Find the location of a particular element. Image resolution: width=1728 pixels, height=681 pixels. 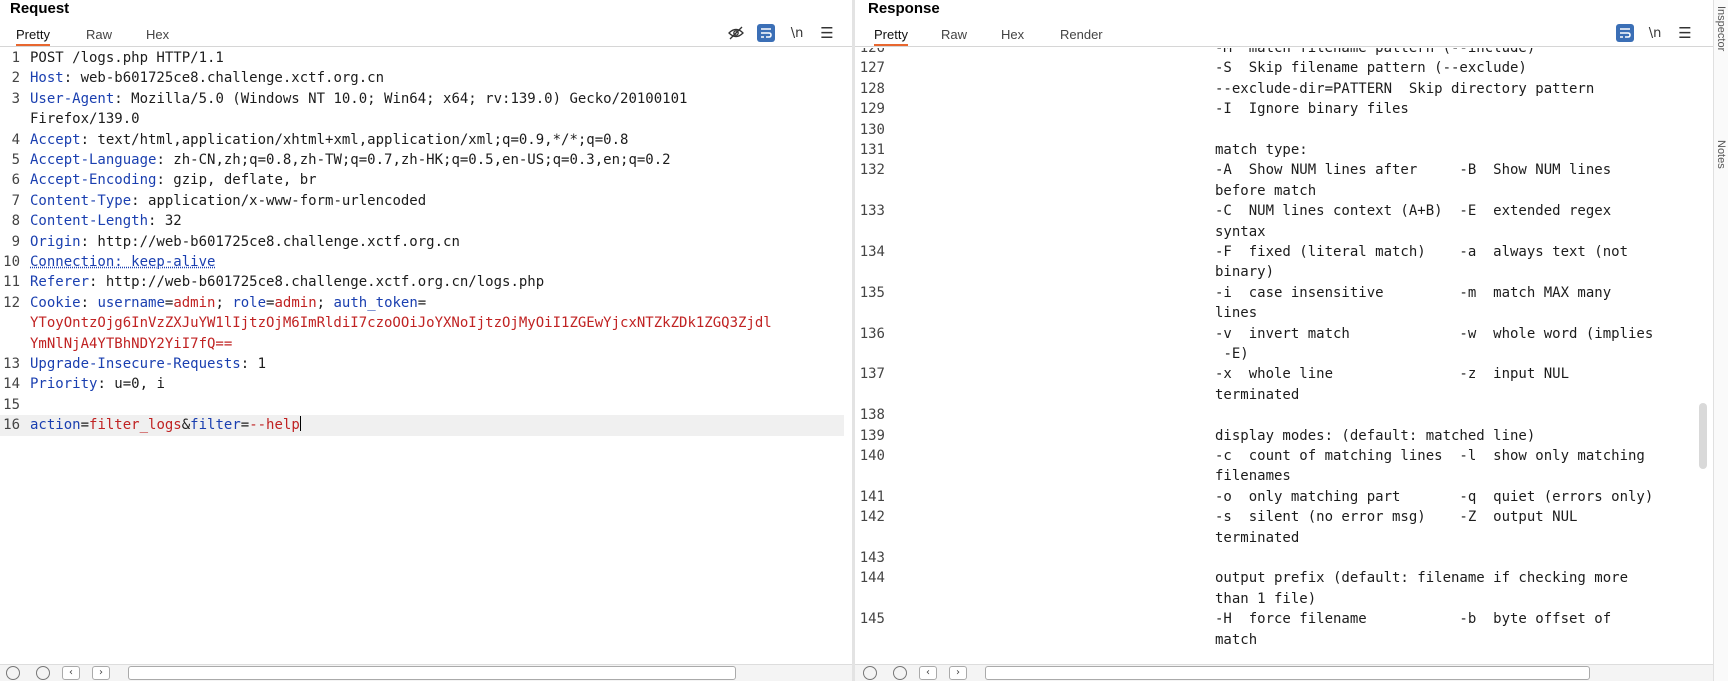

request-line: 10 Connection: keep-alive is located at coordinates (422, 262).